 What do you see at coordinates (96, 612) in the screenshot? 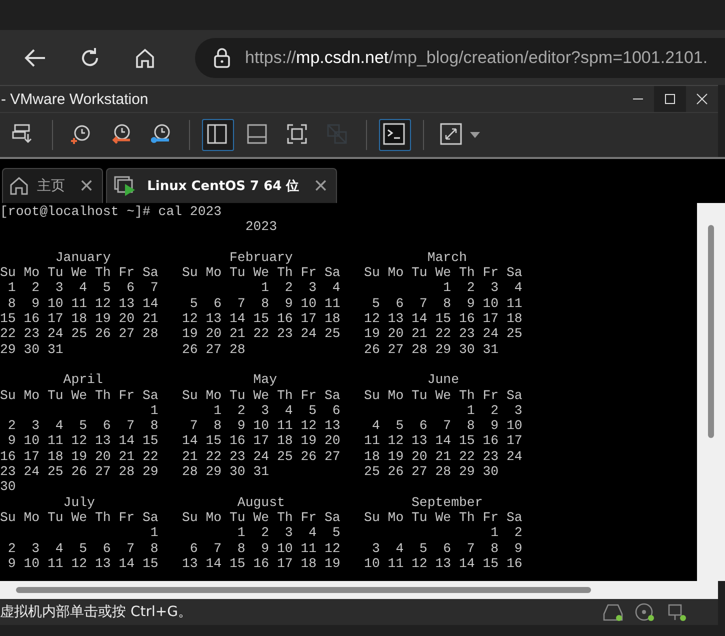
I see `status-text: 虚拟机内部单击或按 Ctrl+G。` at bounding box center [96, 612].